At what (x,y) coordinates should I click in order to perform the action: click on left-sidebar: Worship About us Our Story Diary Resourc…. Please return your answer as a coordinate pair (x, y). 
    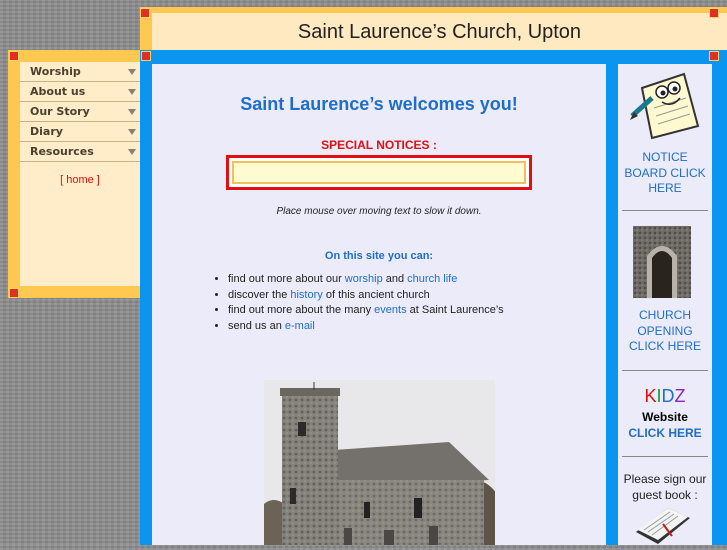
    Looking at the image, I should click on (74, 174).